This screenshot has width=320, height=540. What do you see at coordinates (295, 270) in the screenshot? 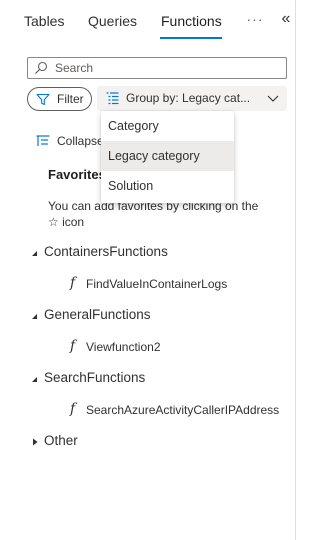
I see `panel-right-border` at bounding box center [295, 270].